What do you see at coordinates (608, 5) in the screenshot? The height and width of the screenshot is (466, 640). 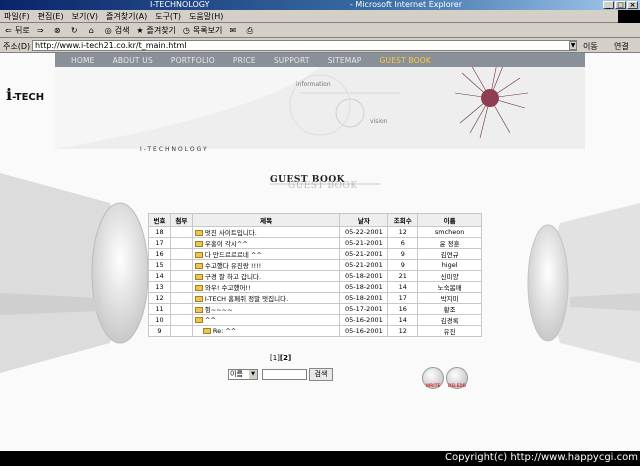 I see `minimize-button: _` at bounding box center [608, 5].